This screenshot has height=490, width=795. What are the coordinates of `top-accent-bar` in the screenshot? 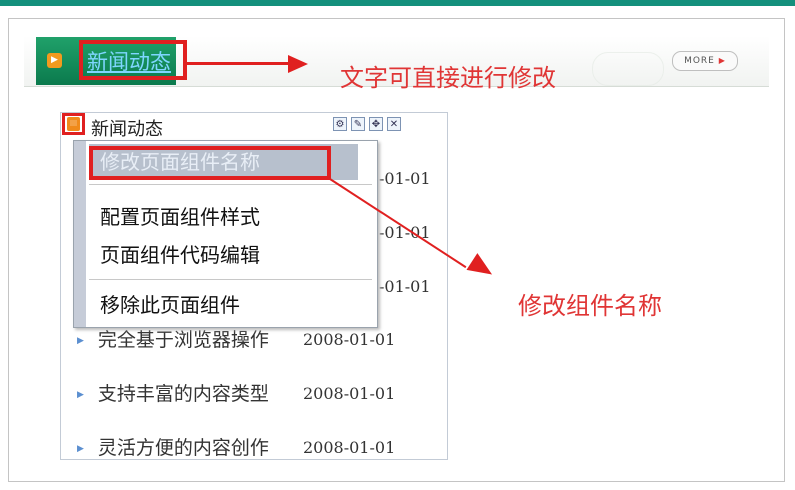 It's located at (397, 3).